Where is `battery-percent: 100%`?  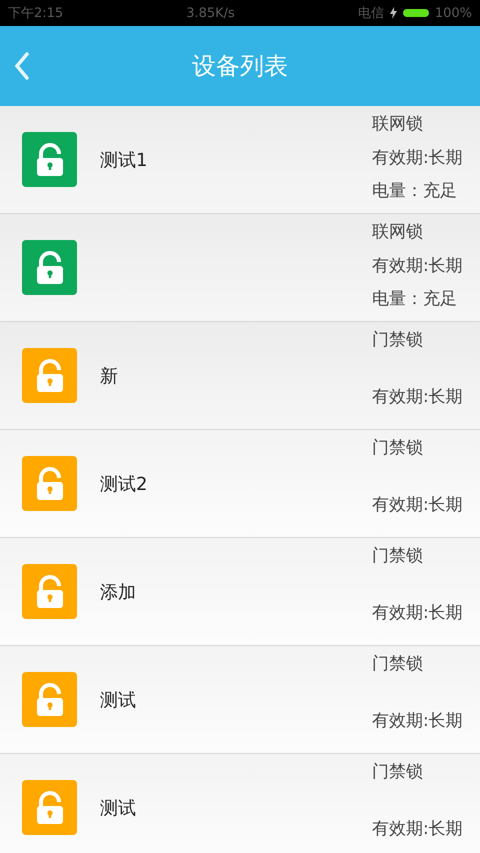
battery-percent: 100% is located at coordinates (453, 13).